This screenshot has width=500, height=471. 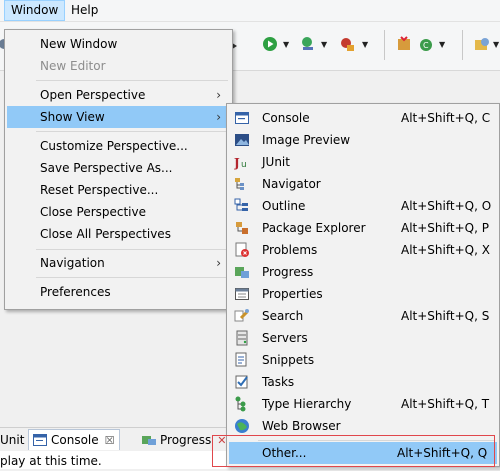 I want to click on new-class-dropdown-icon: ▼, so click(x=442, y=44).